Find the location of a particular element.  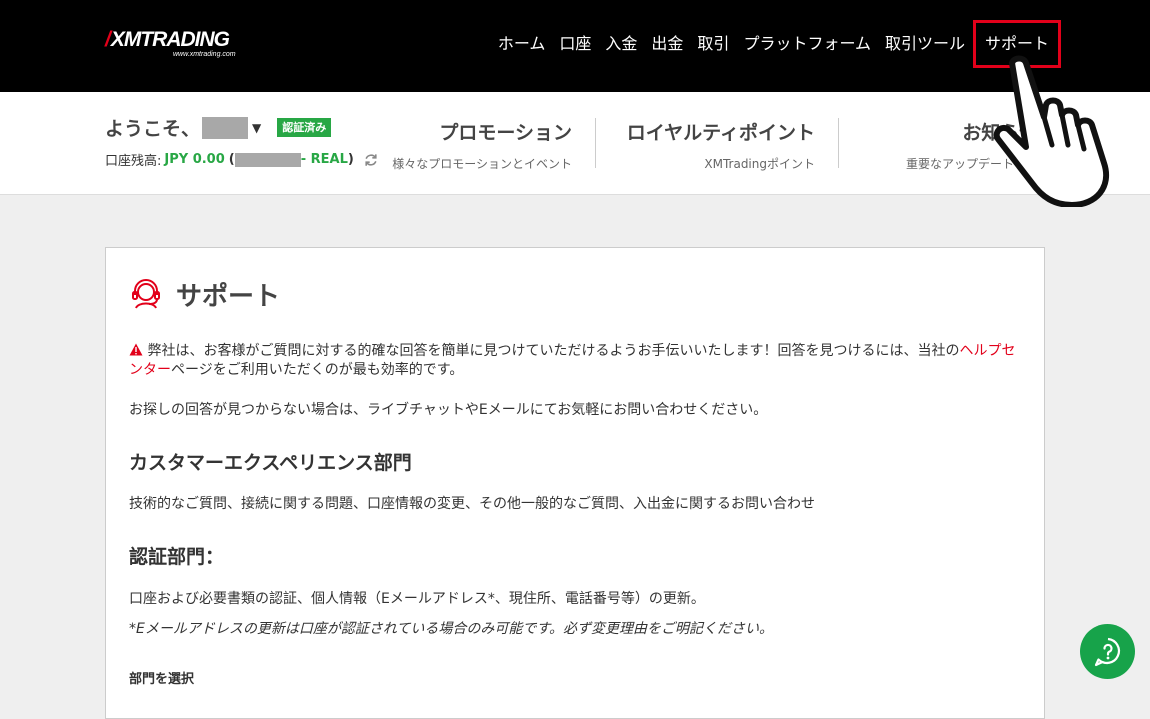

headset-icon is located at coordinates (146, 293).